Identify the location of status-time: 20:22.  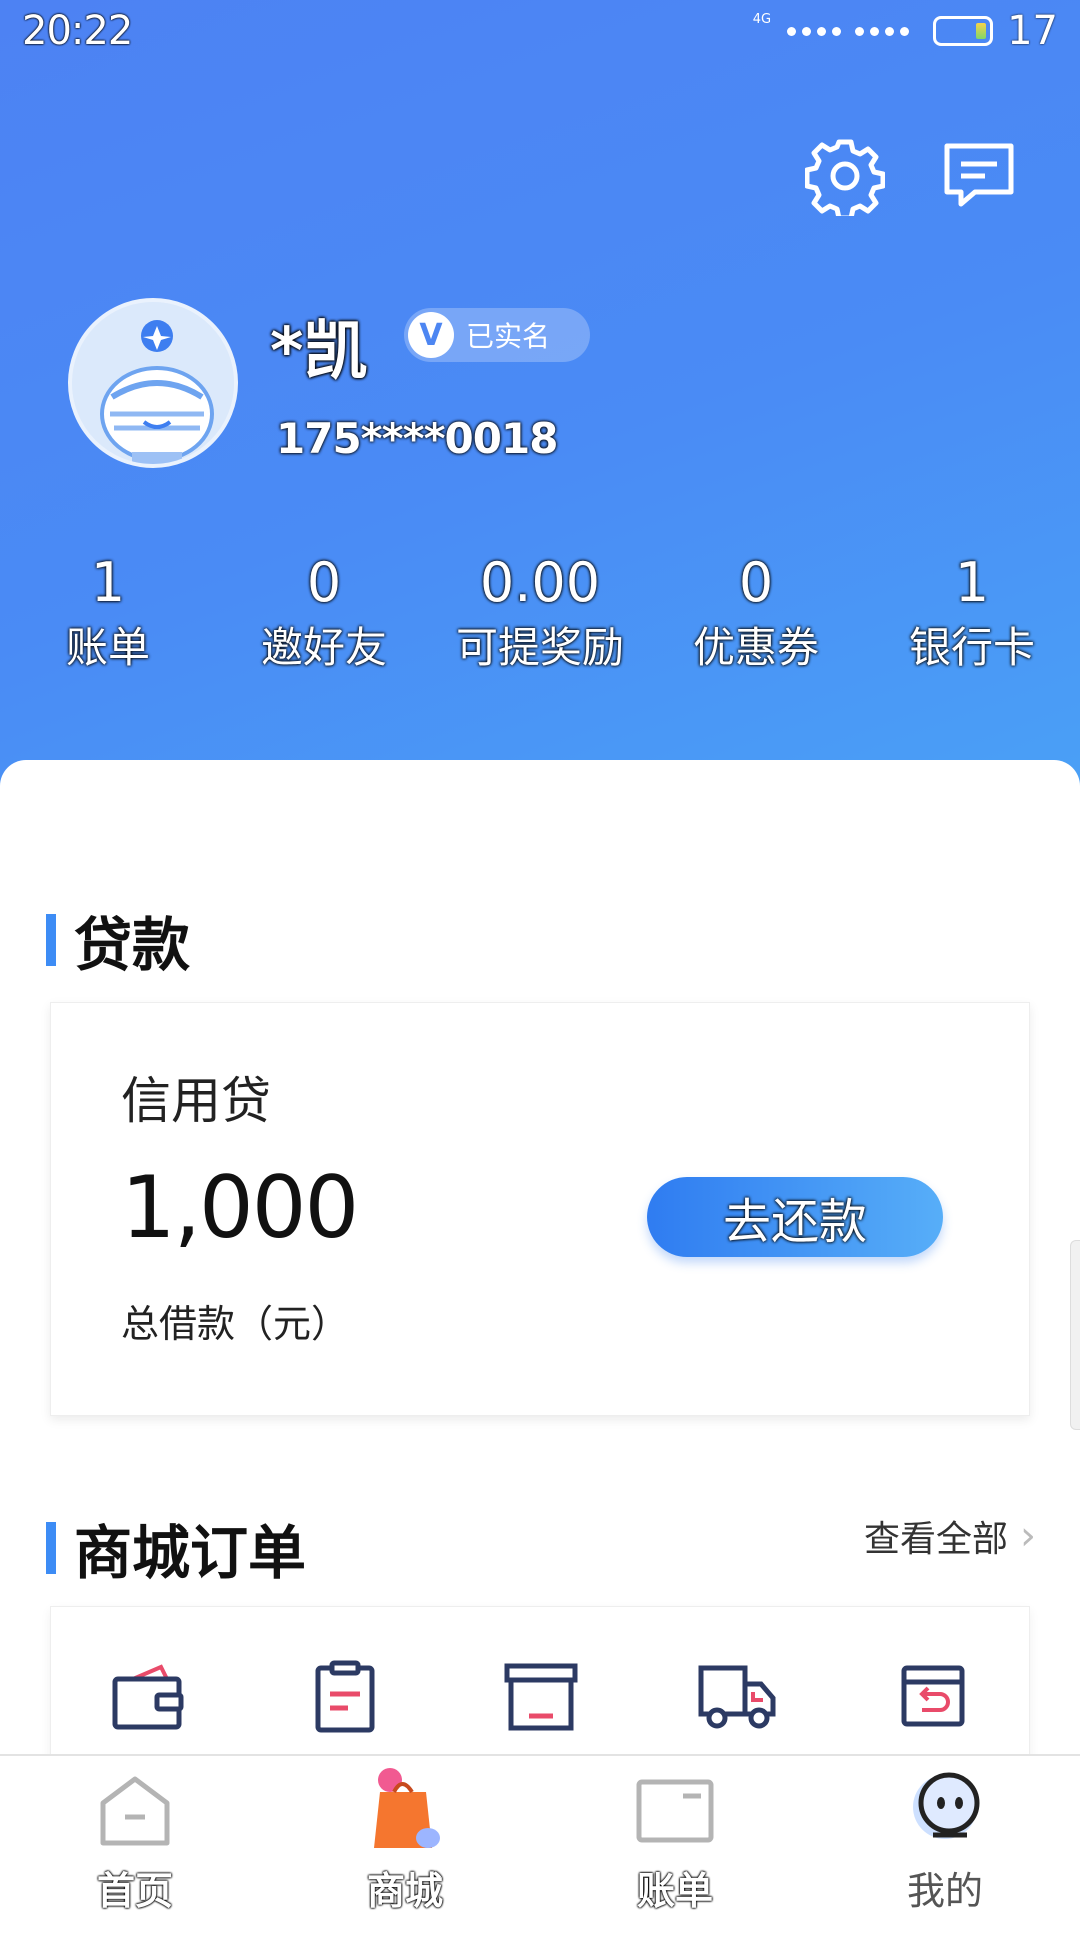
(77, 31).